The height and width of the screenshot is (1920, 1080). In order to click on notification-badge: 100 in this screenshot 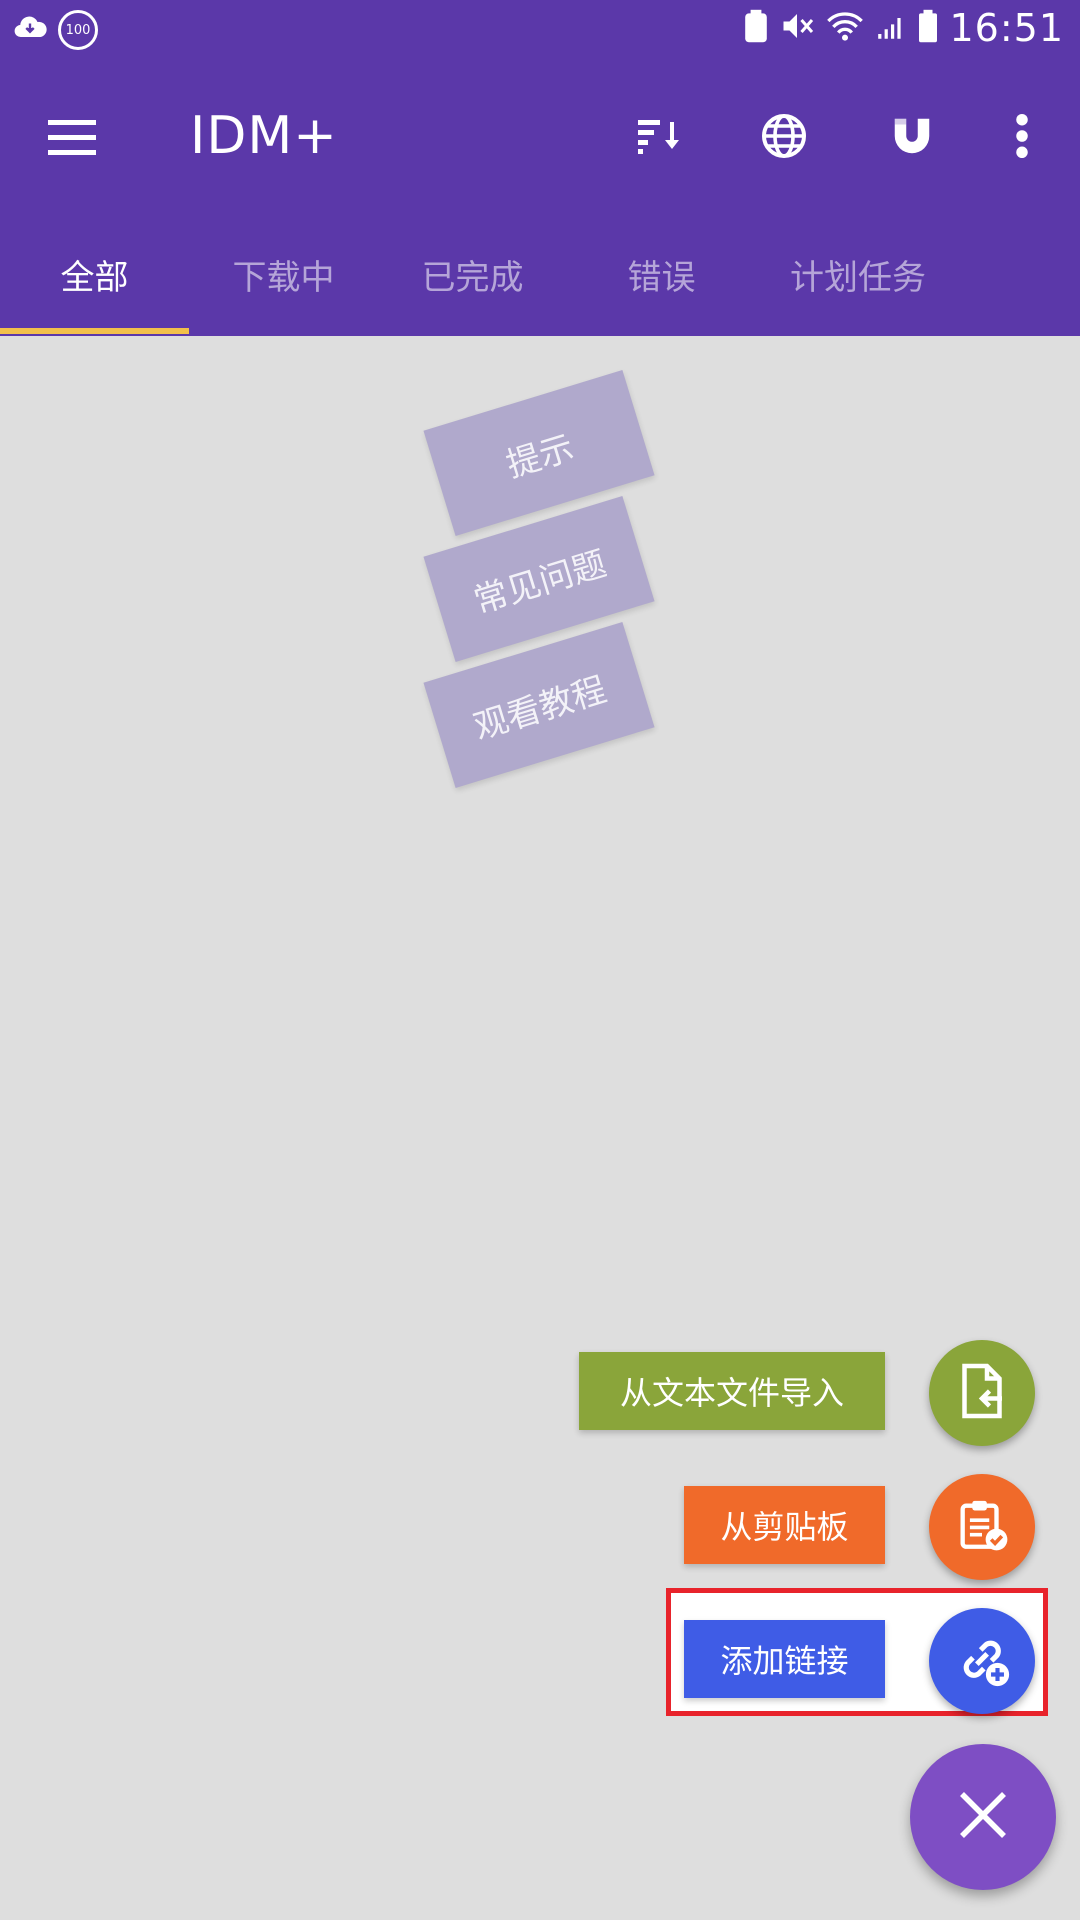, I will do `click(78, 30)`.